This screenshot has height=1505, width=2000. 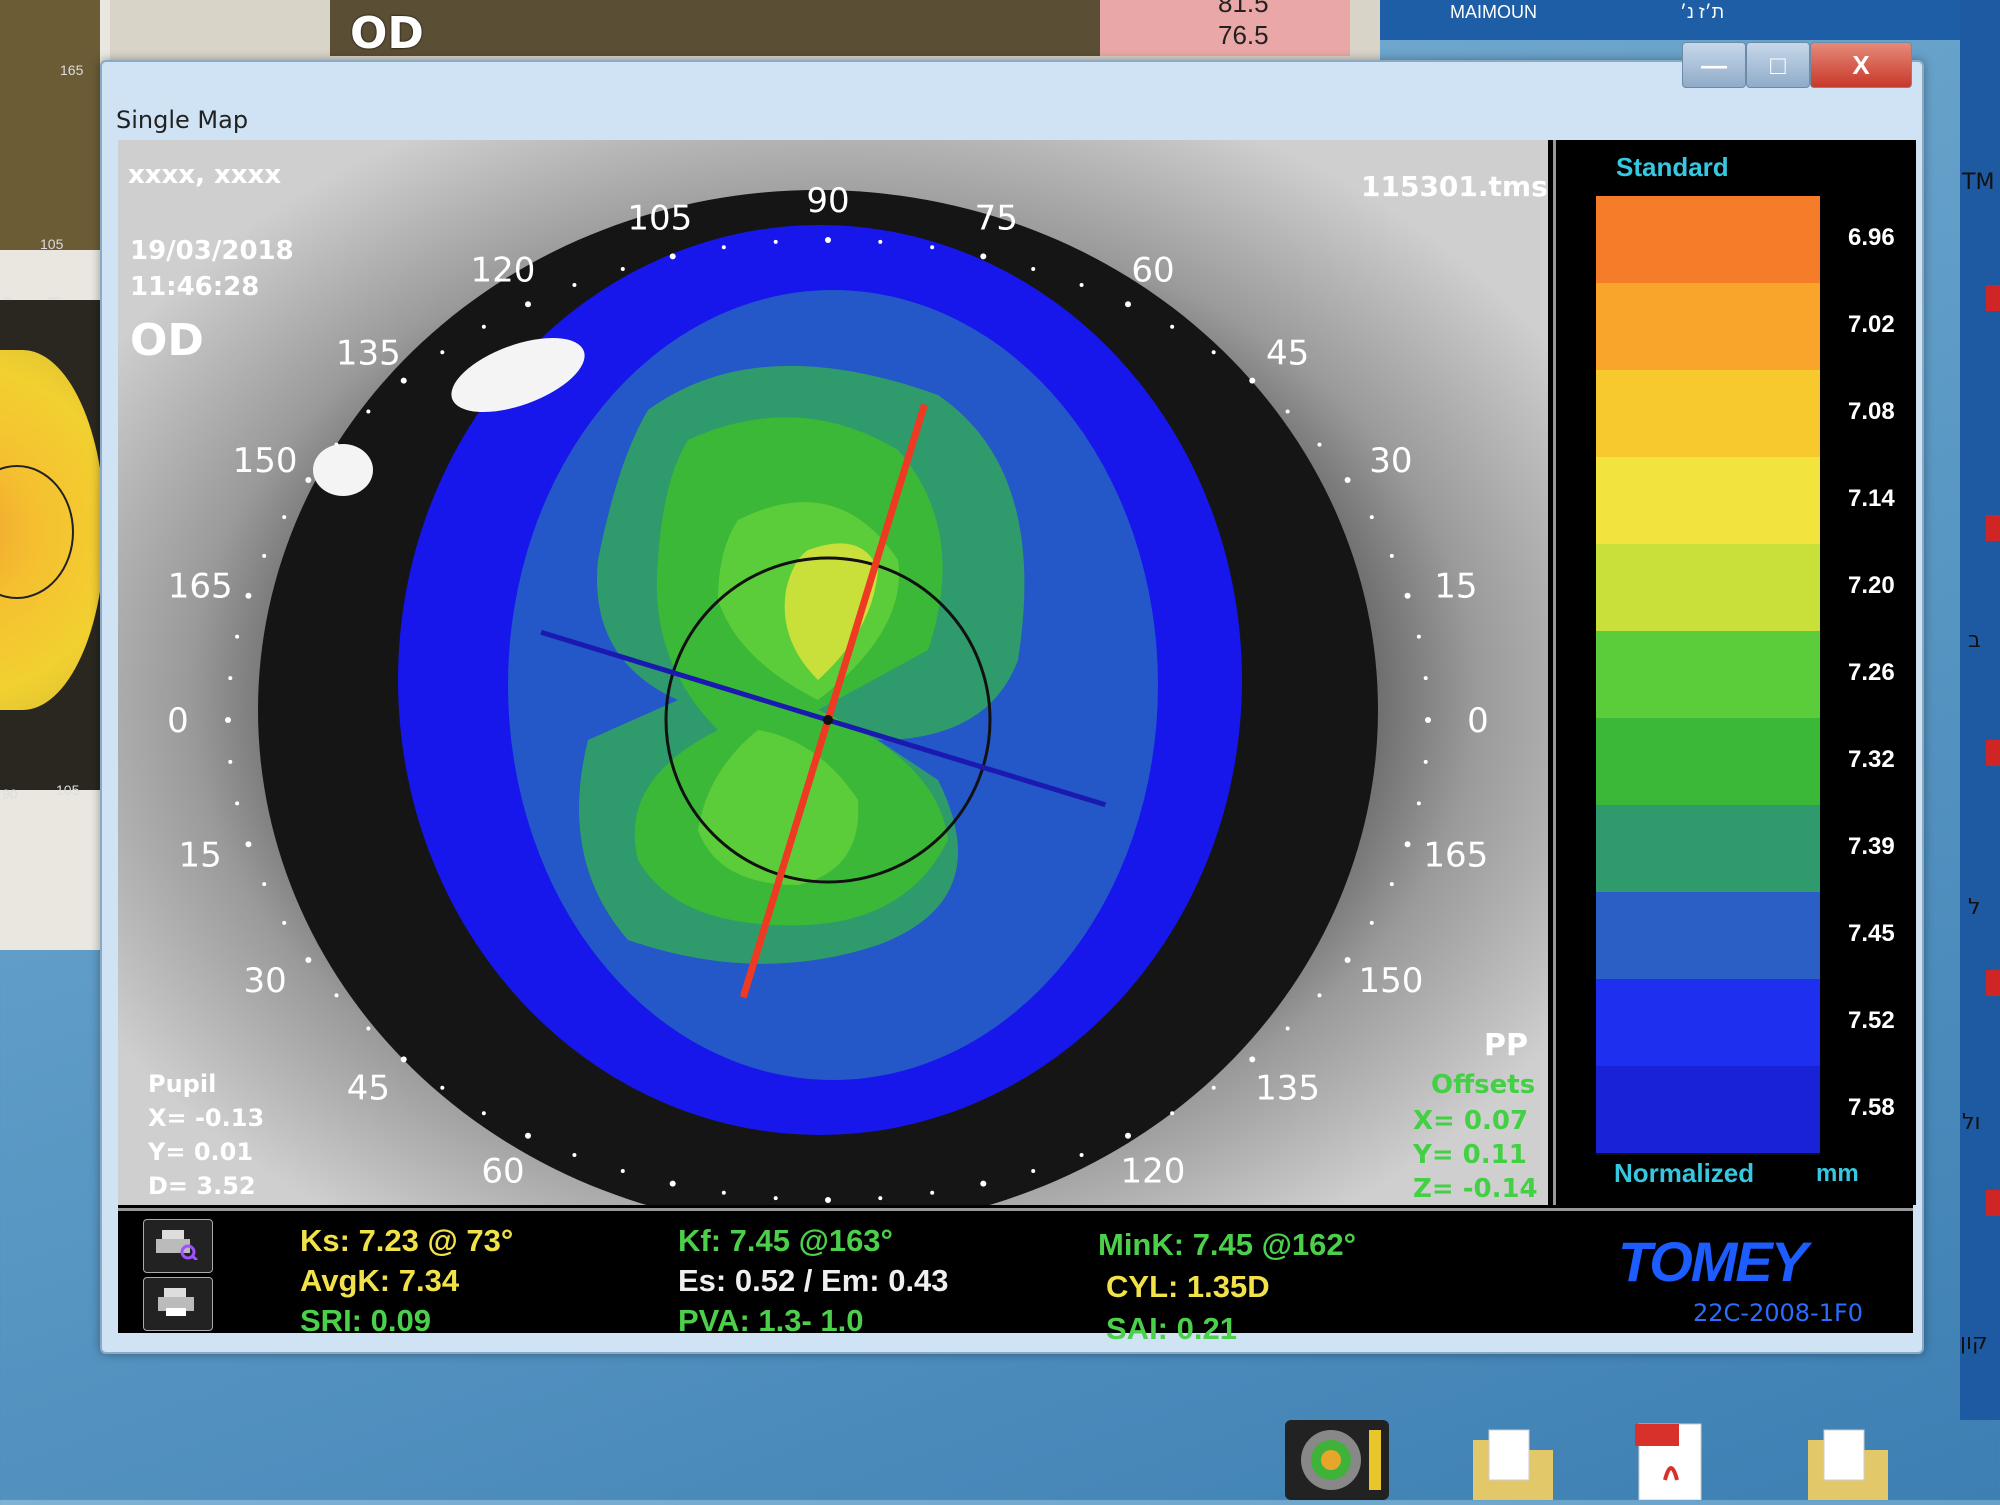 I want to click on pdf-file-icon, so click(x=1673, y=1460).